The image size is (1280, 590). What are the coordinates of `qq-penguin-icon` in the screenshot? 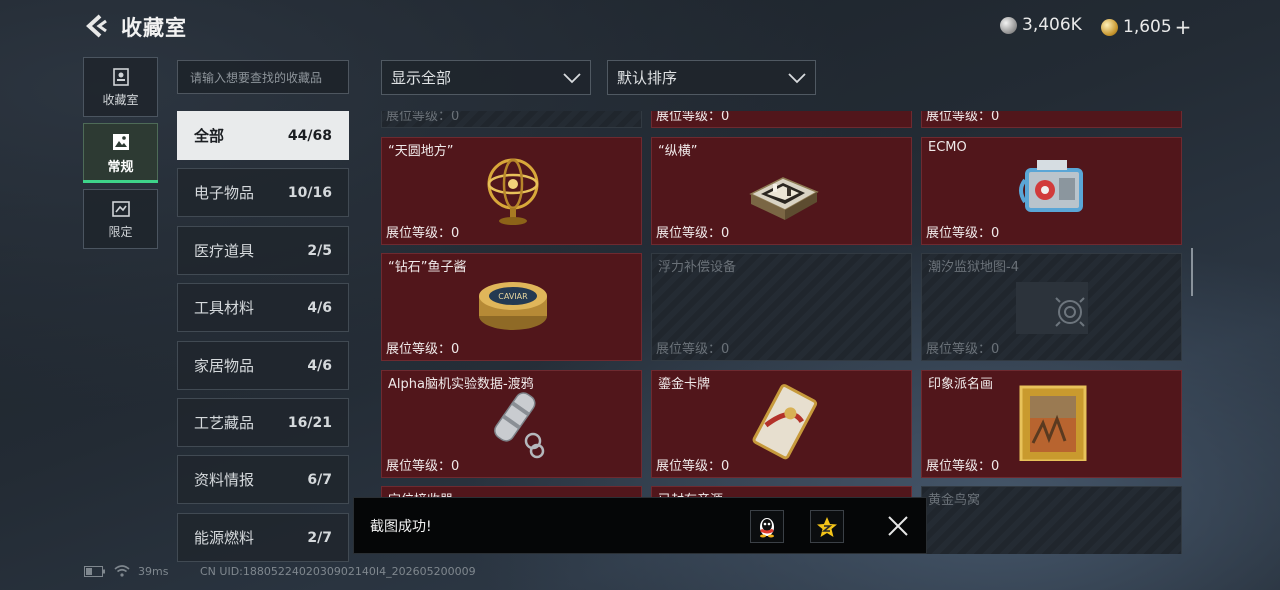 It's located at (767, 527).